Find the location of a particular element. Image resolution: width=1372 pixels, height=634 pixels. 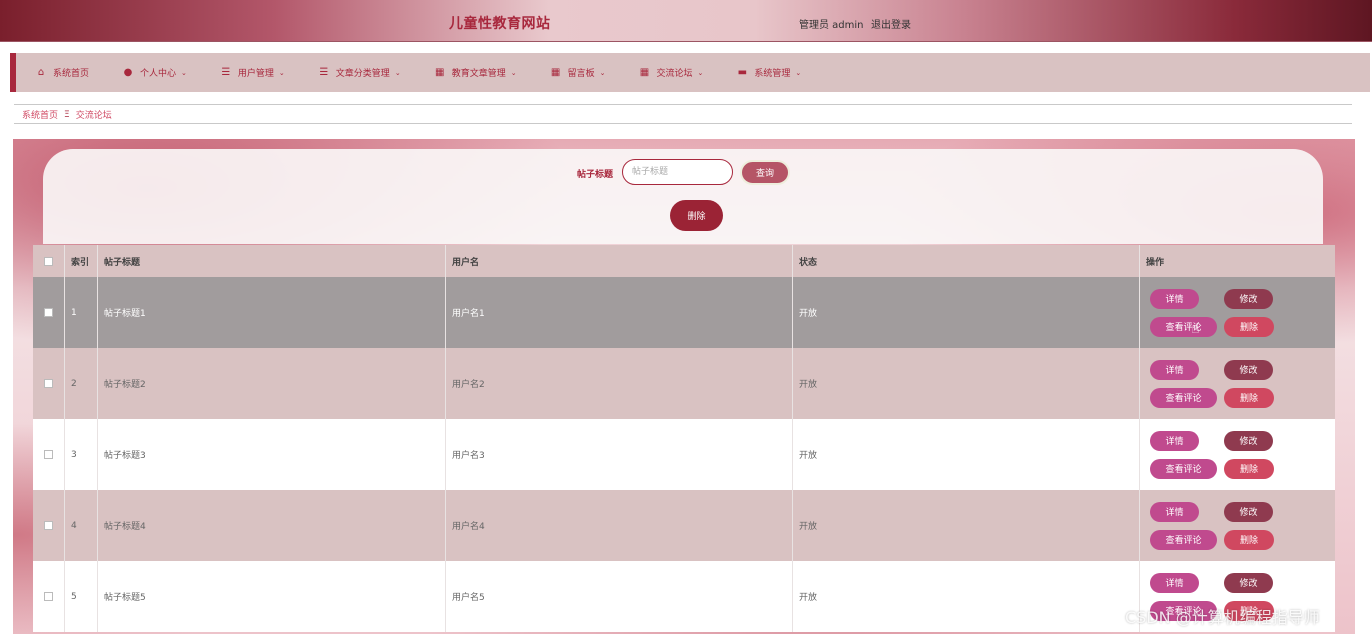

nav-item-education-articles: ▦ 教育文章管理 ⌄ is located at coordinates (476, 72).